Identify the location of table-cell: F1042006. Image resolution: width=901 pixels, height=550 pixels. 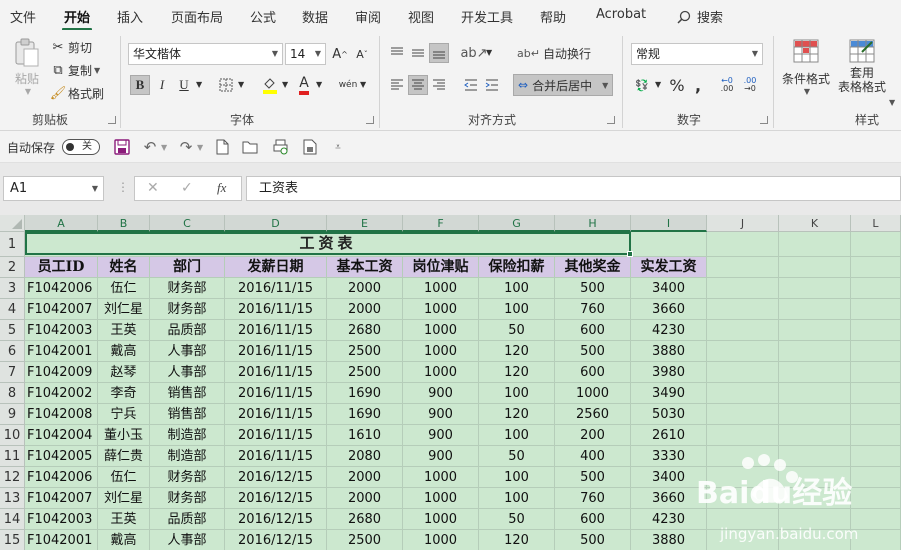
(61, 288).